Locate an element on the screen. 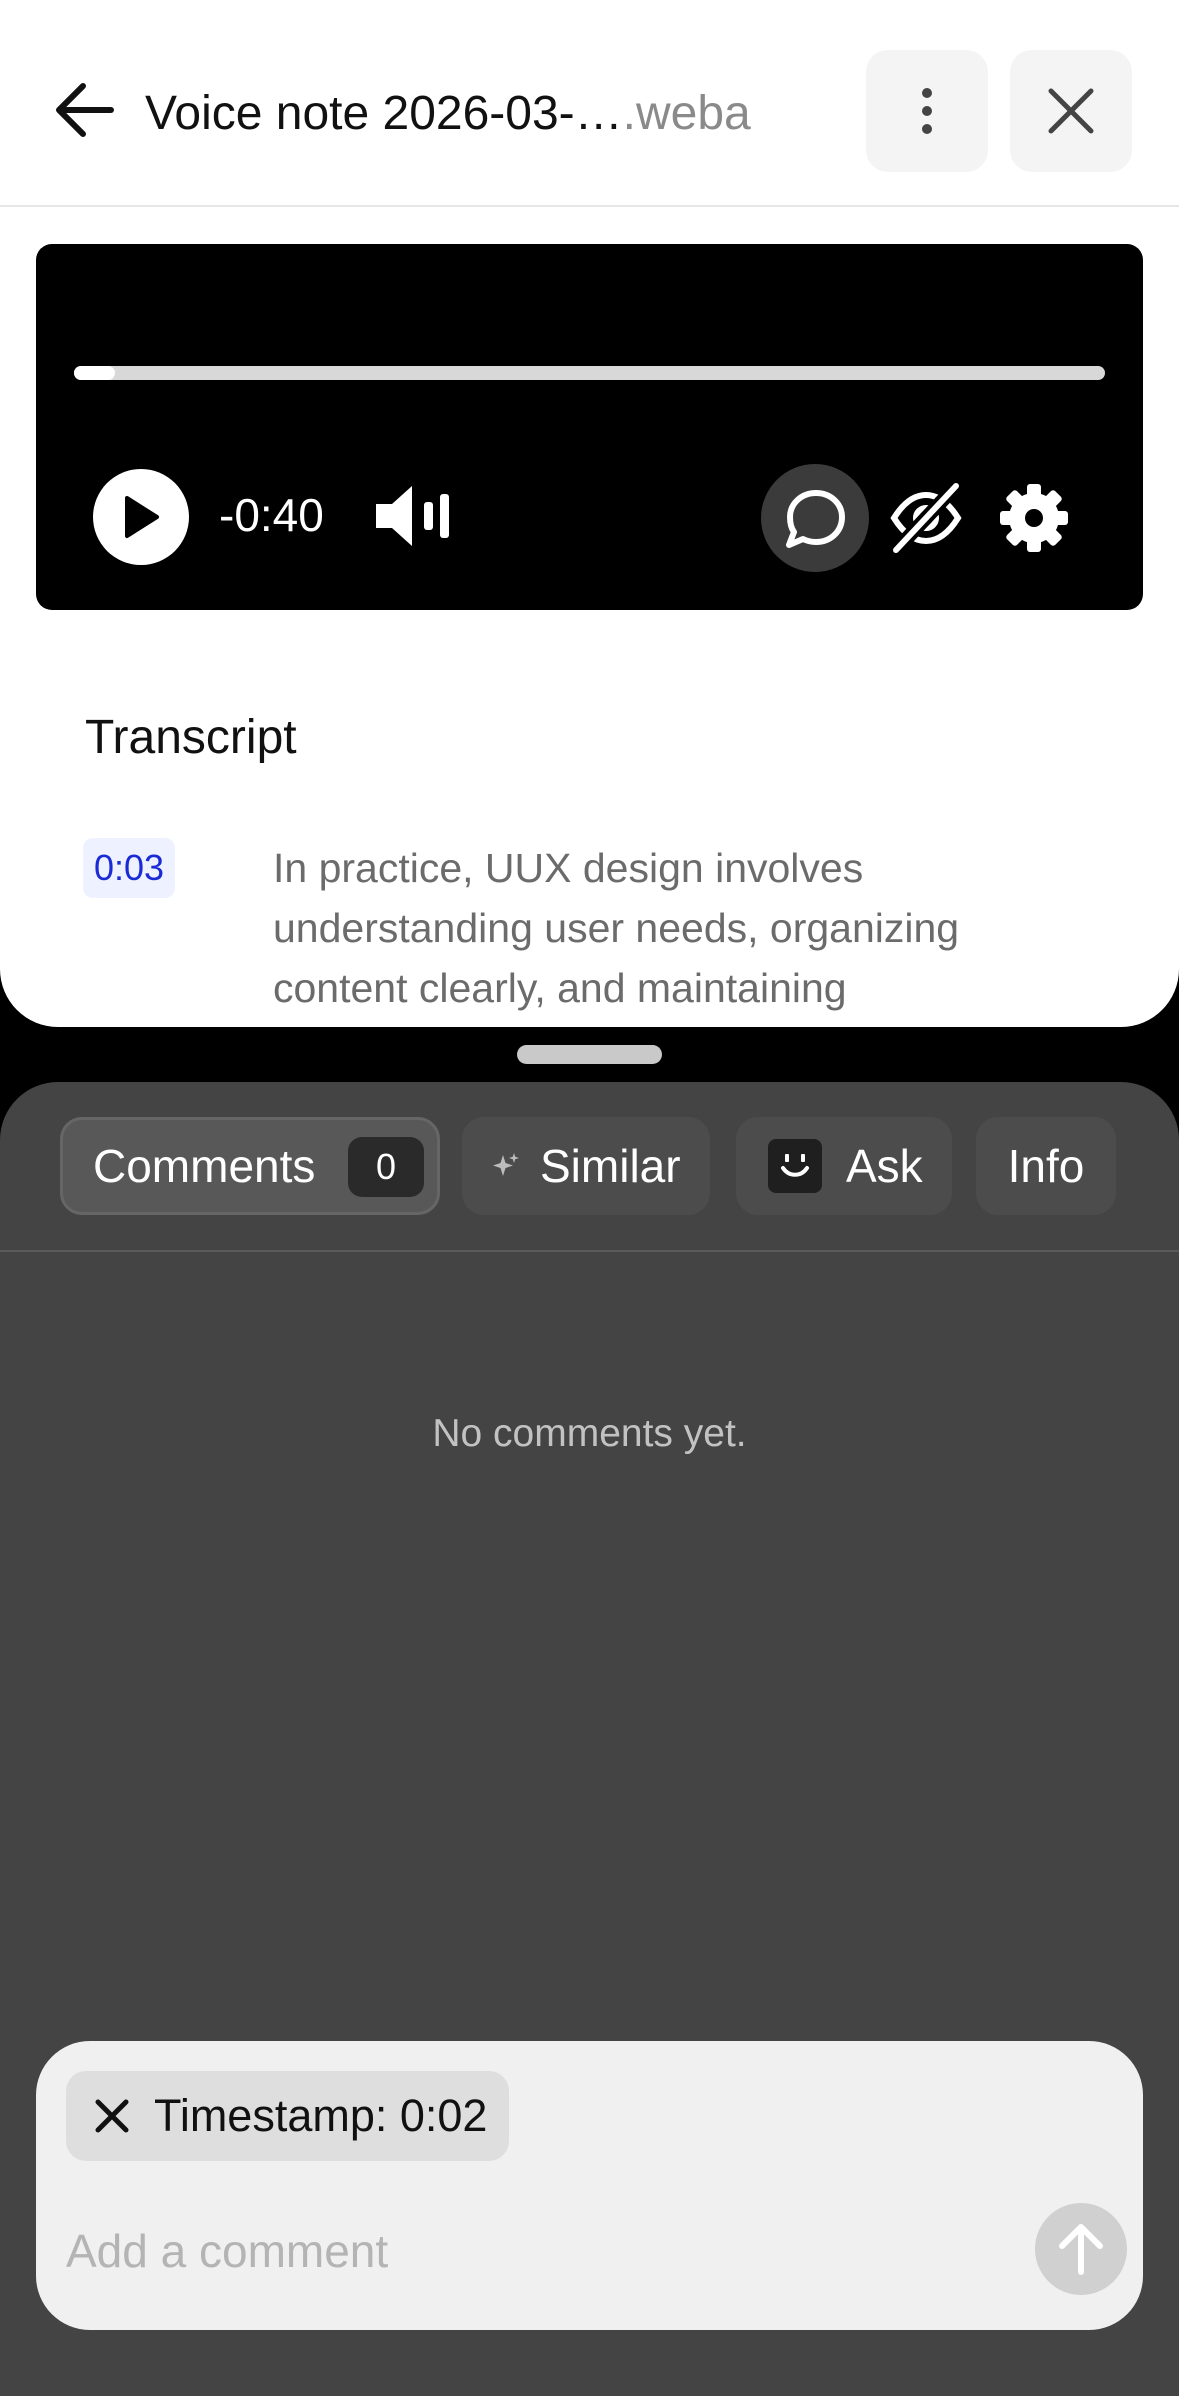  play-button is located at coordinates (141, 517).